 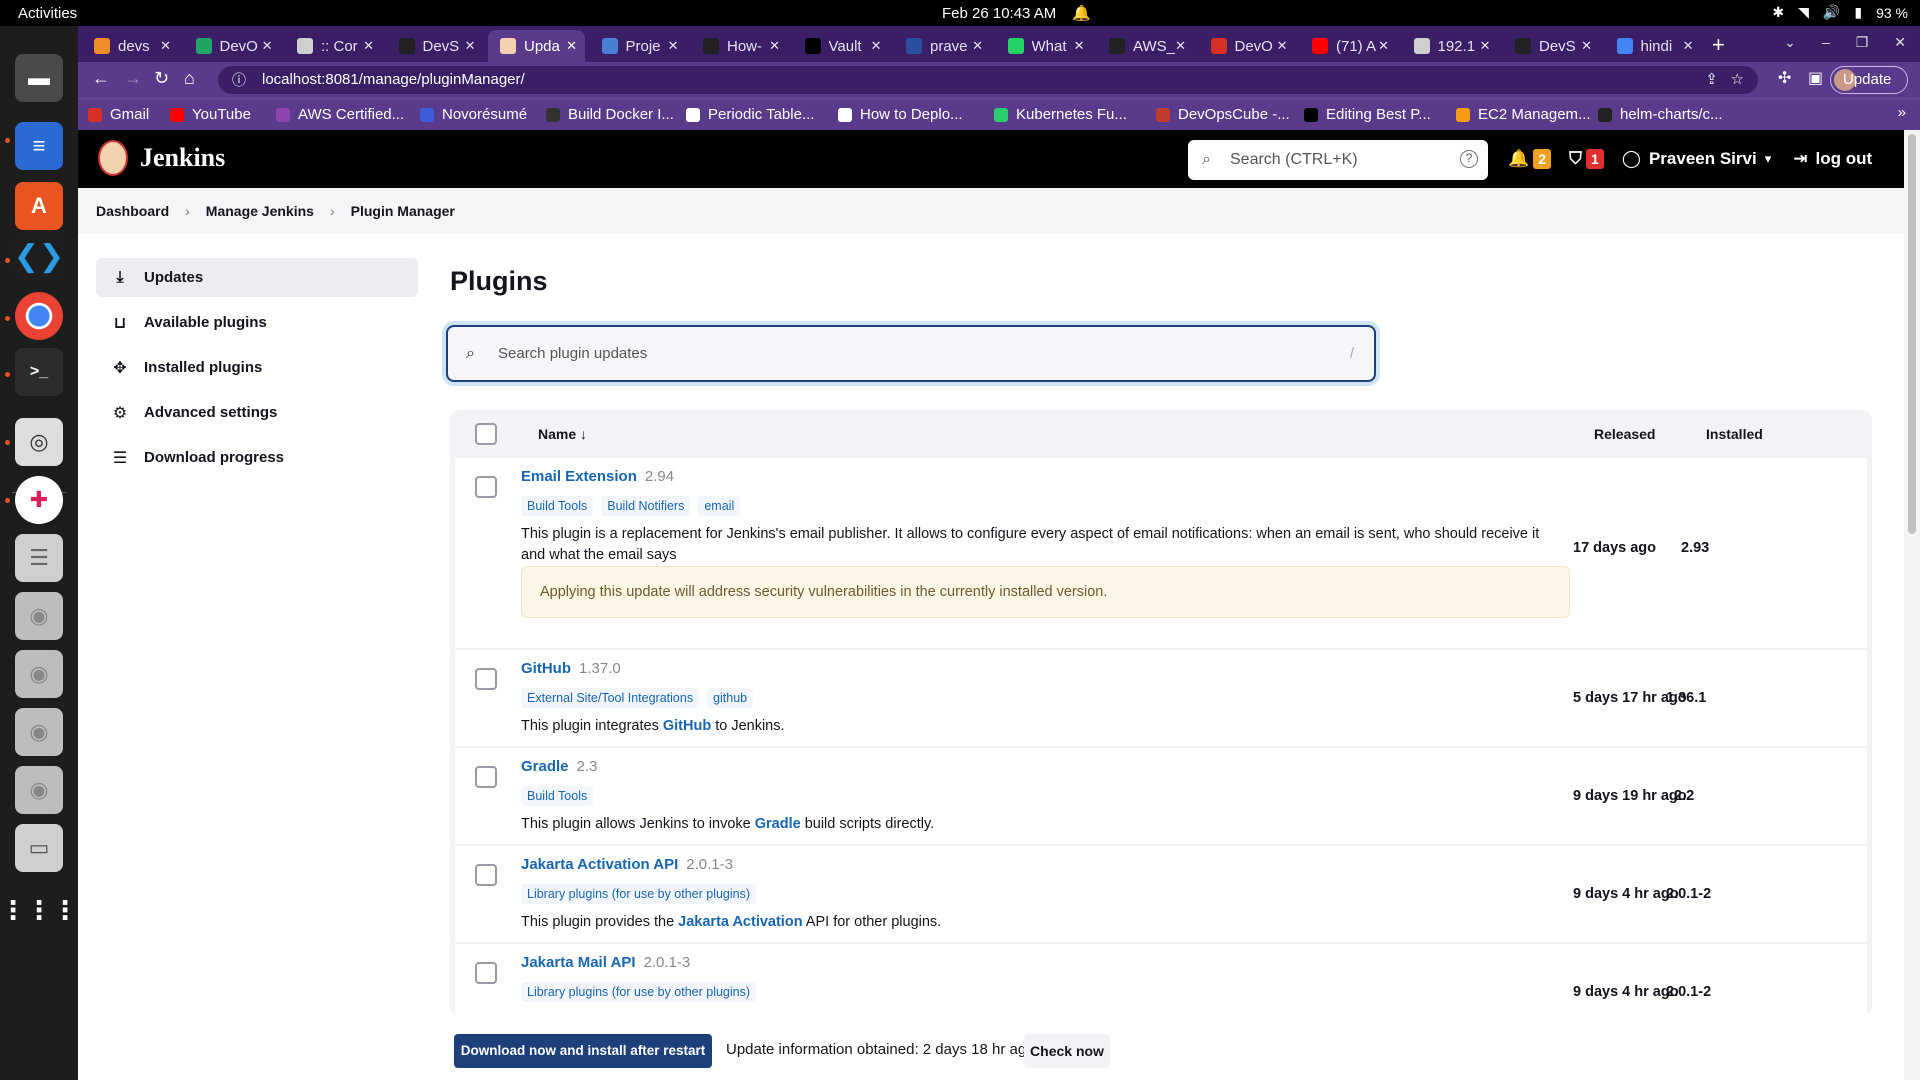 I want to click on plugin-name-link: Gradle 2.3, so click(x=559, y=766).